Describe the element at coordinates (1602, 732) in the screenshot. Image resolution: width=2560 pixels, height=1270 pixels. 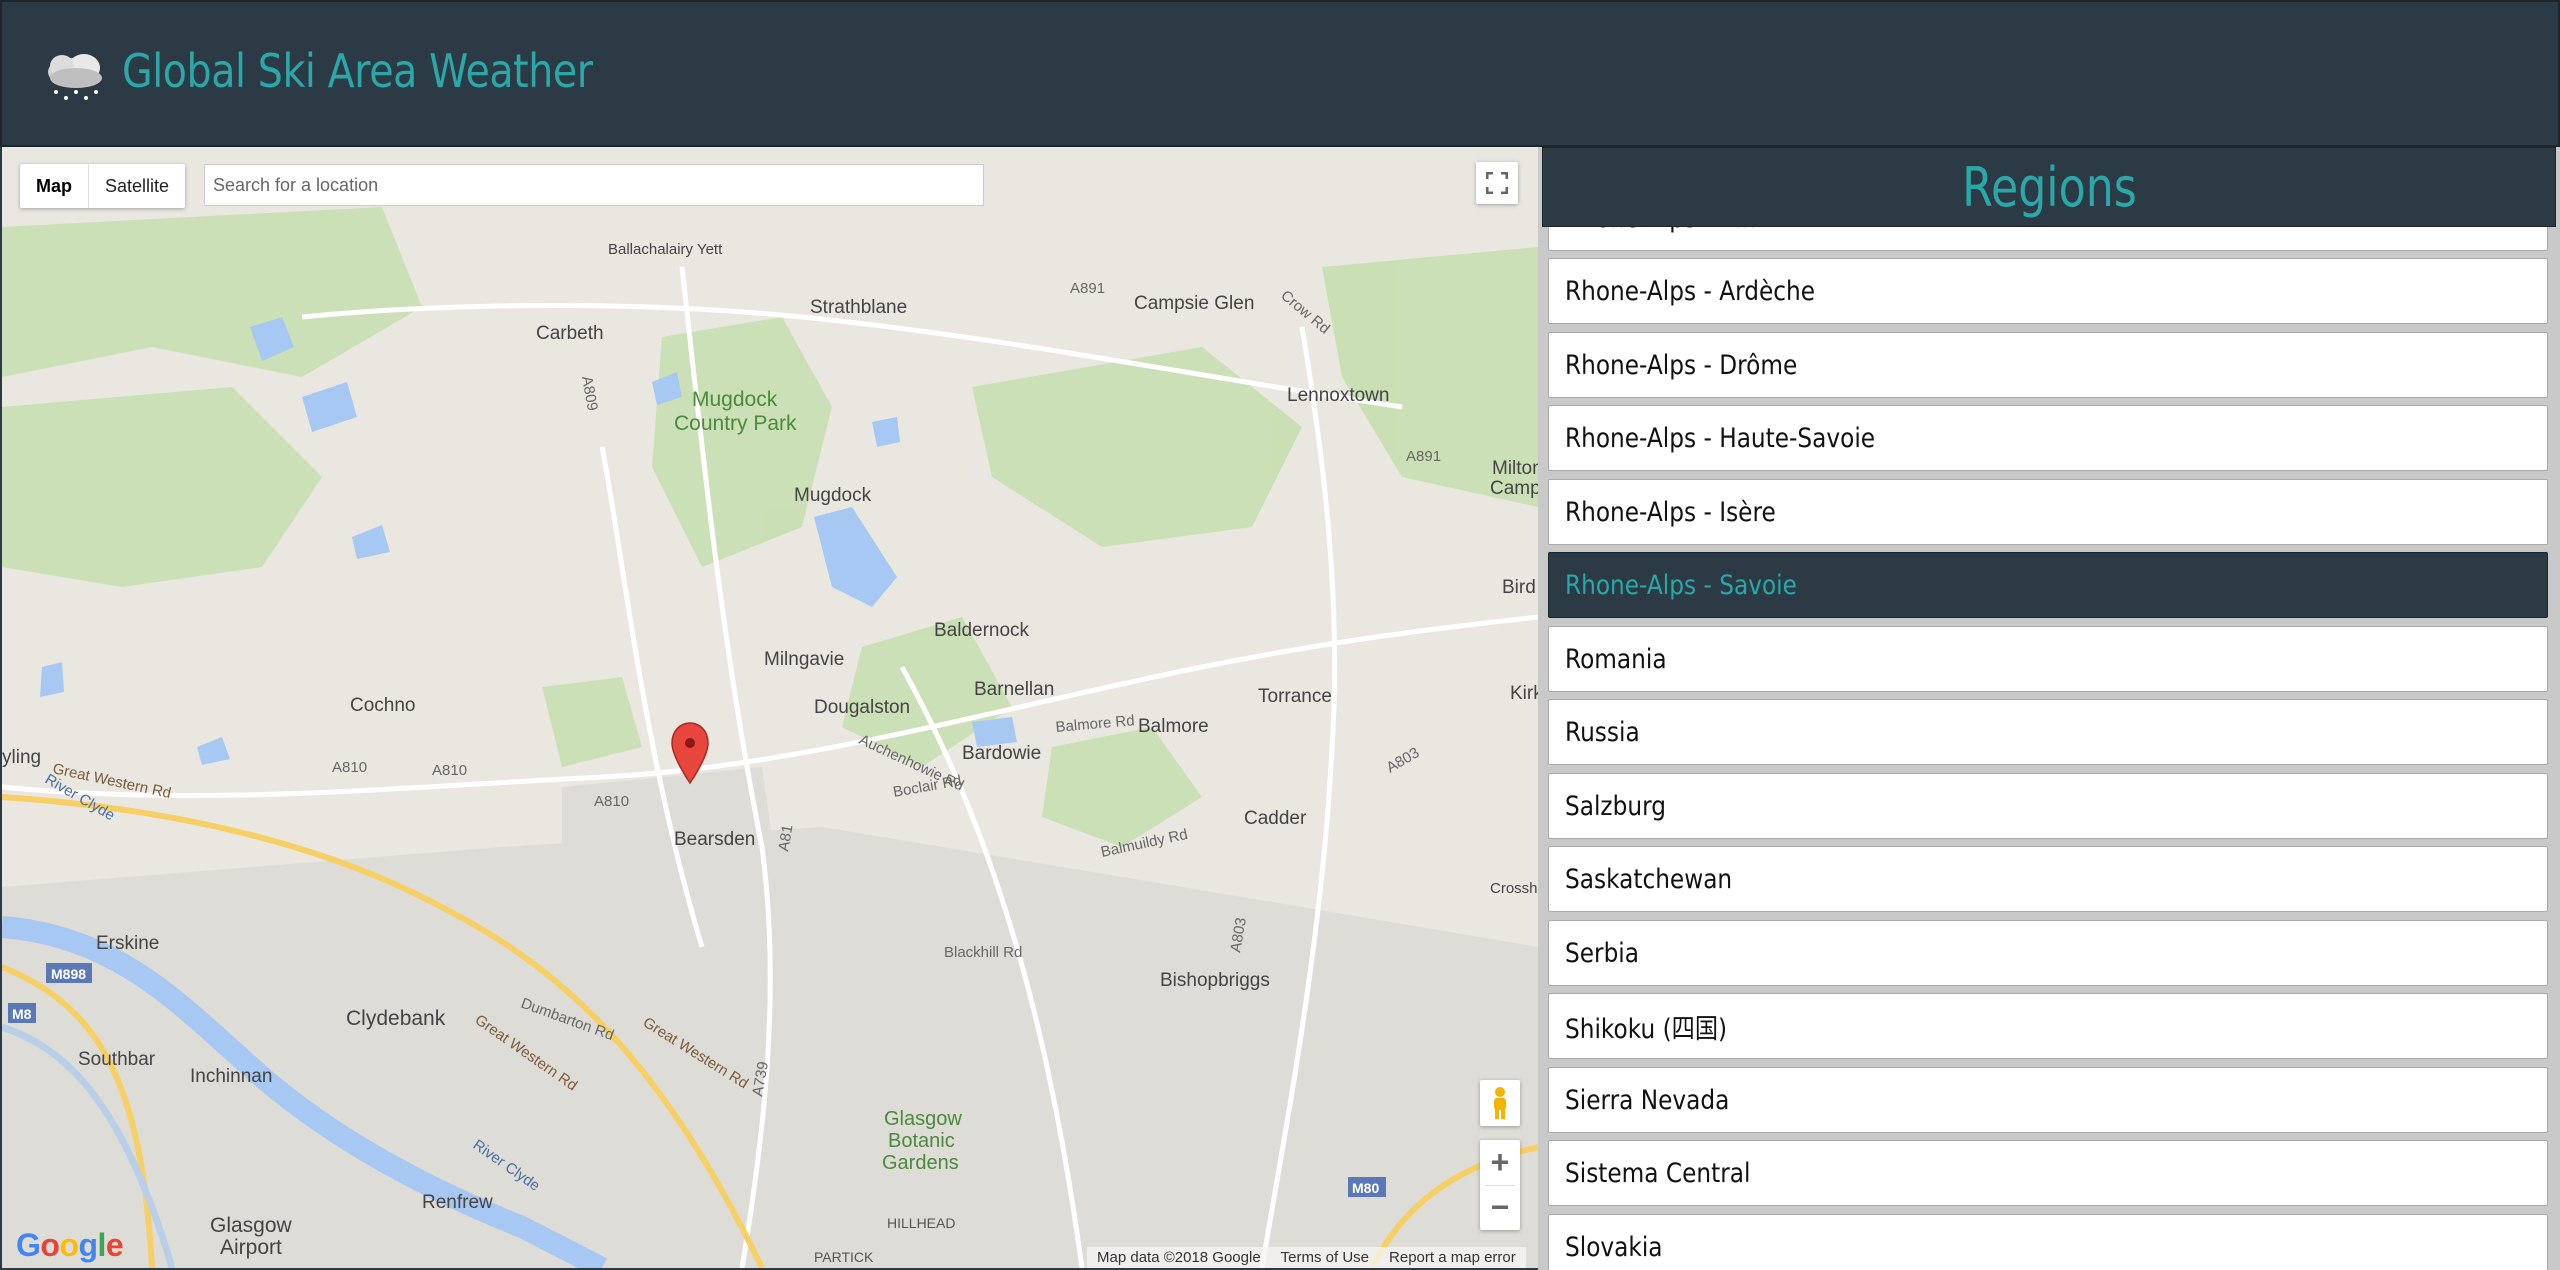
I see `region-label: Russia` at that location.